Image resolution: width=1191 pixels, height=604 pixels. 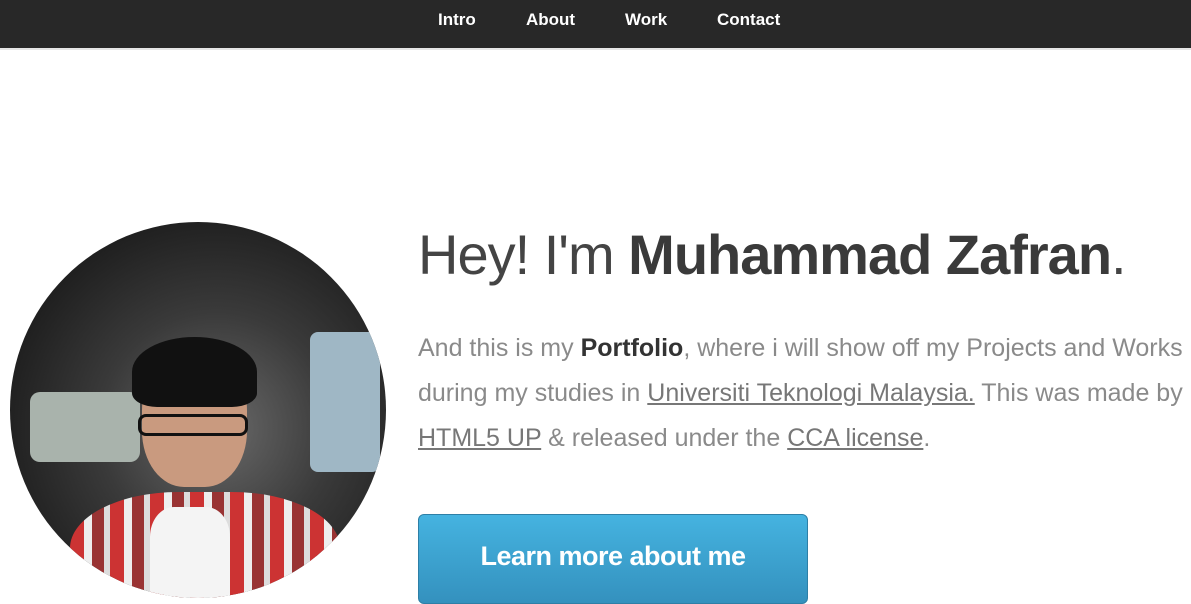 What do you see at coordinates (748, 20) in the screenshot?
I see `nav-contact: Contact` at bounding box center [748, 20].